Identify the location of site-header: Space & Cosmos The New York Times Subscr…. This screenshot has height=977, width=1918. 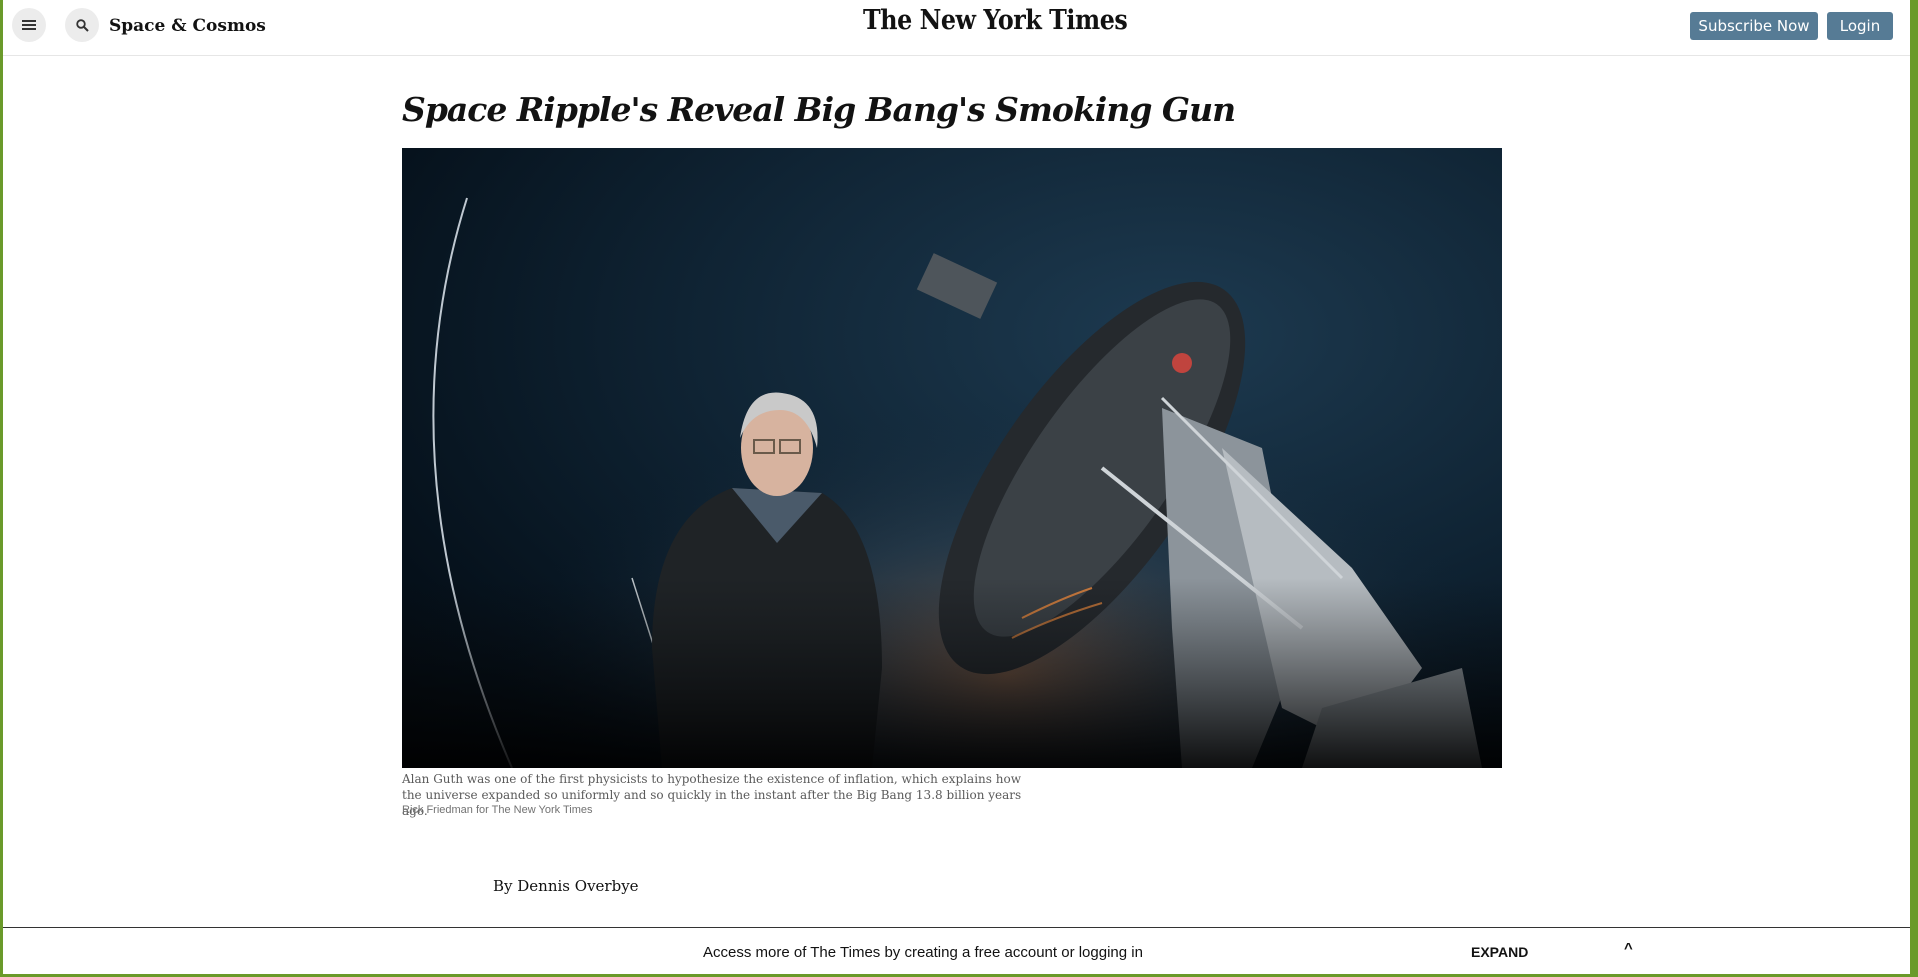
(956, 28).